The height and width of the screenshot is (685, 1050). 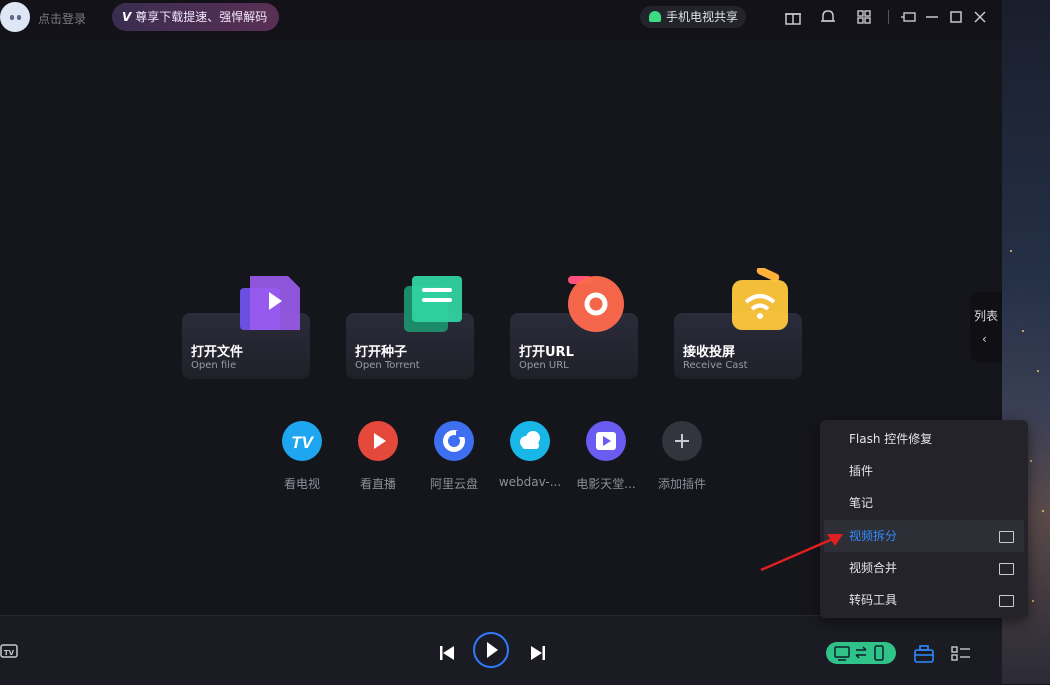 I want to click on screen-mode-toggle, so click(x=861, y=653).